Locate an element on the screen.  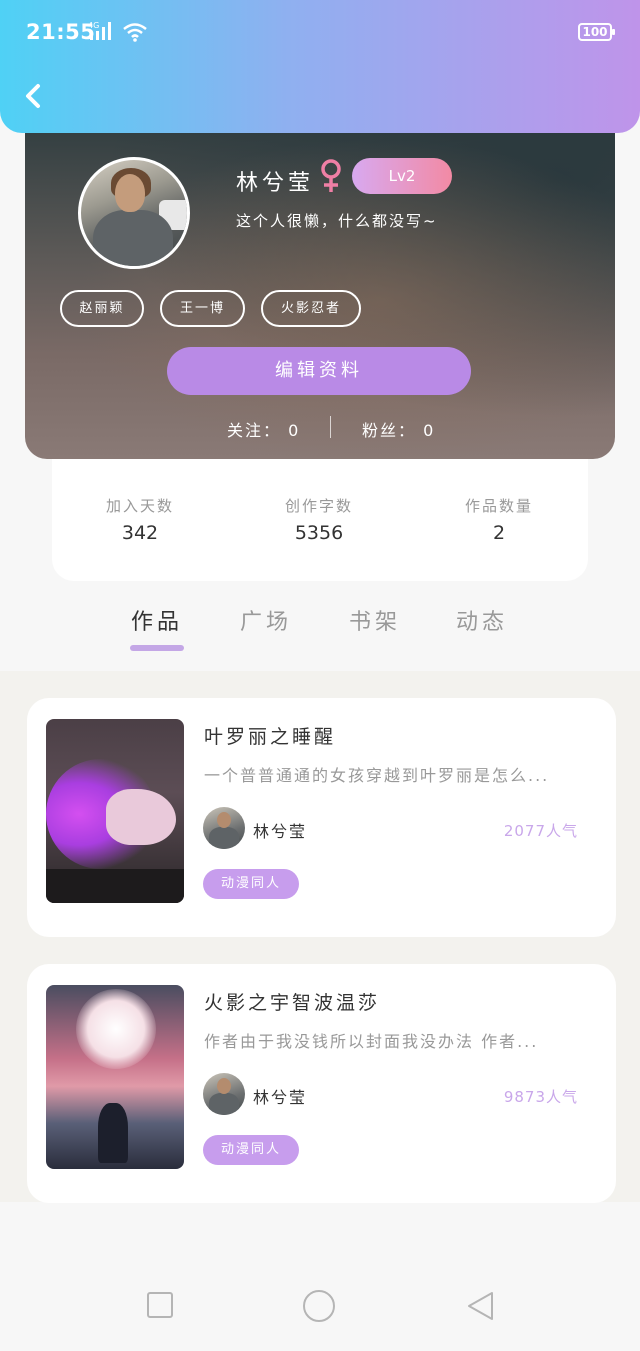
square-icon is located at coordinates (160, 1305).